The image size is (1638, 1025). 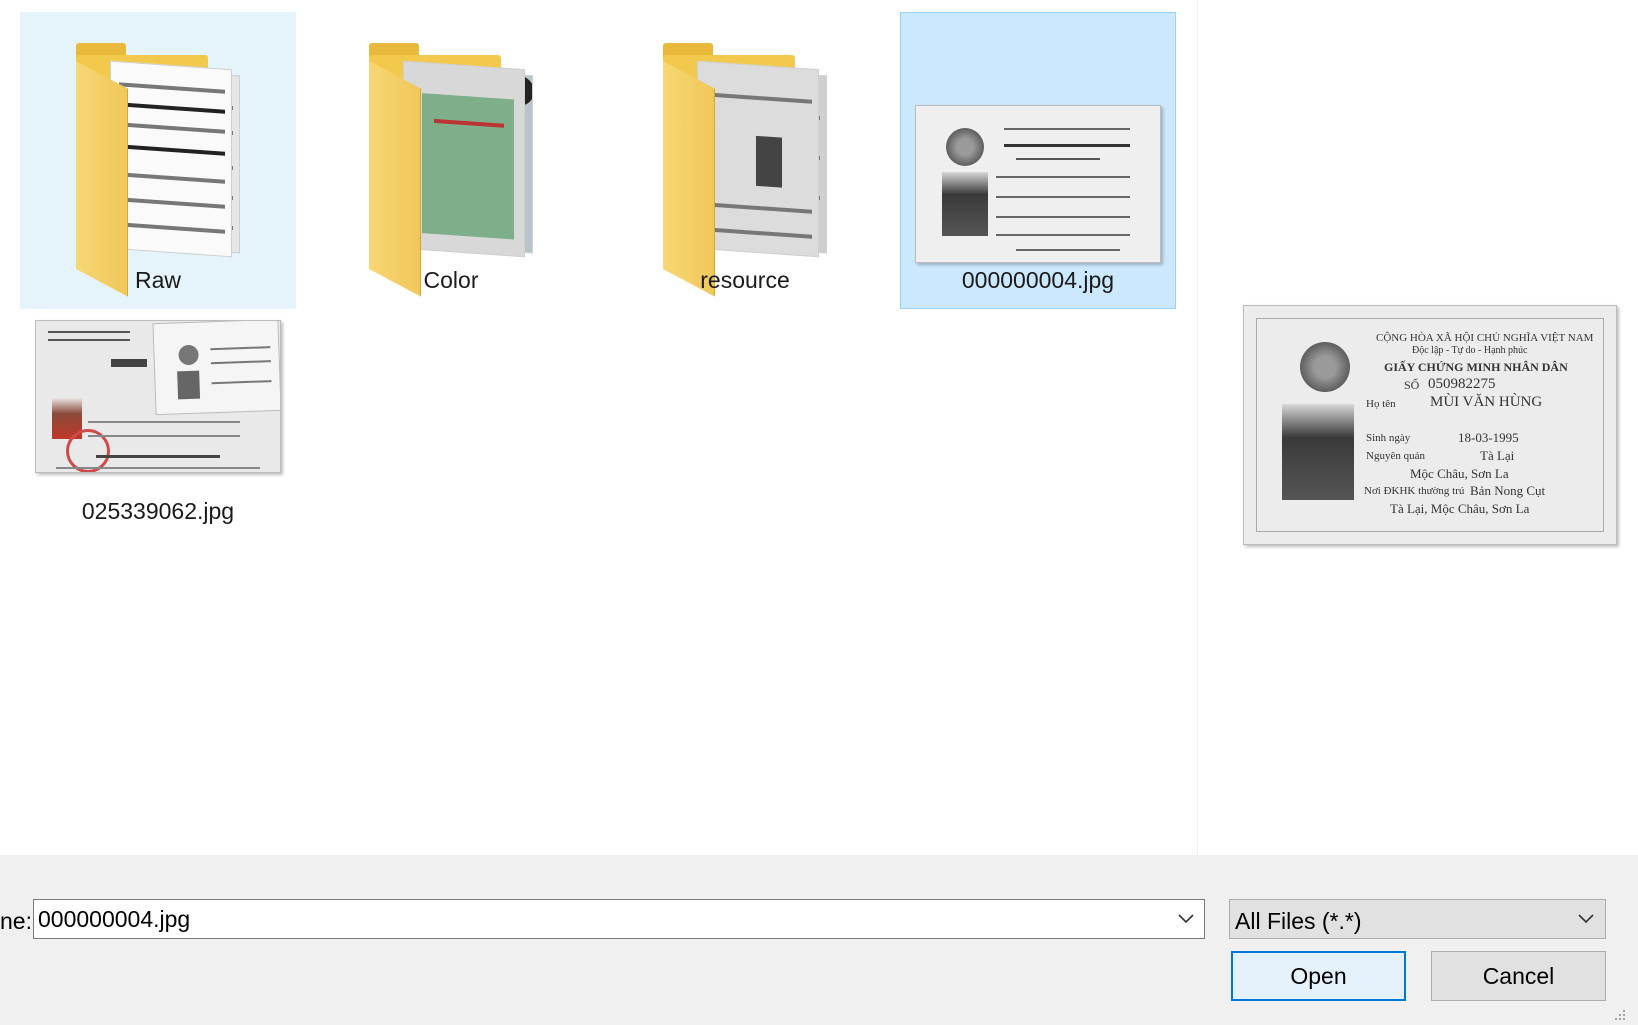 I want to click on file-item-025339062: 025339062.jpg, so click(x=158, y=427).